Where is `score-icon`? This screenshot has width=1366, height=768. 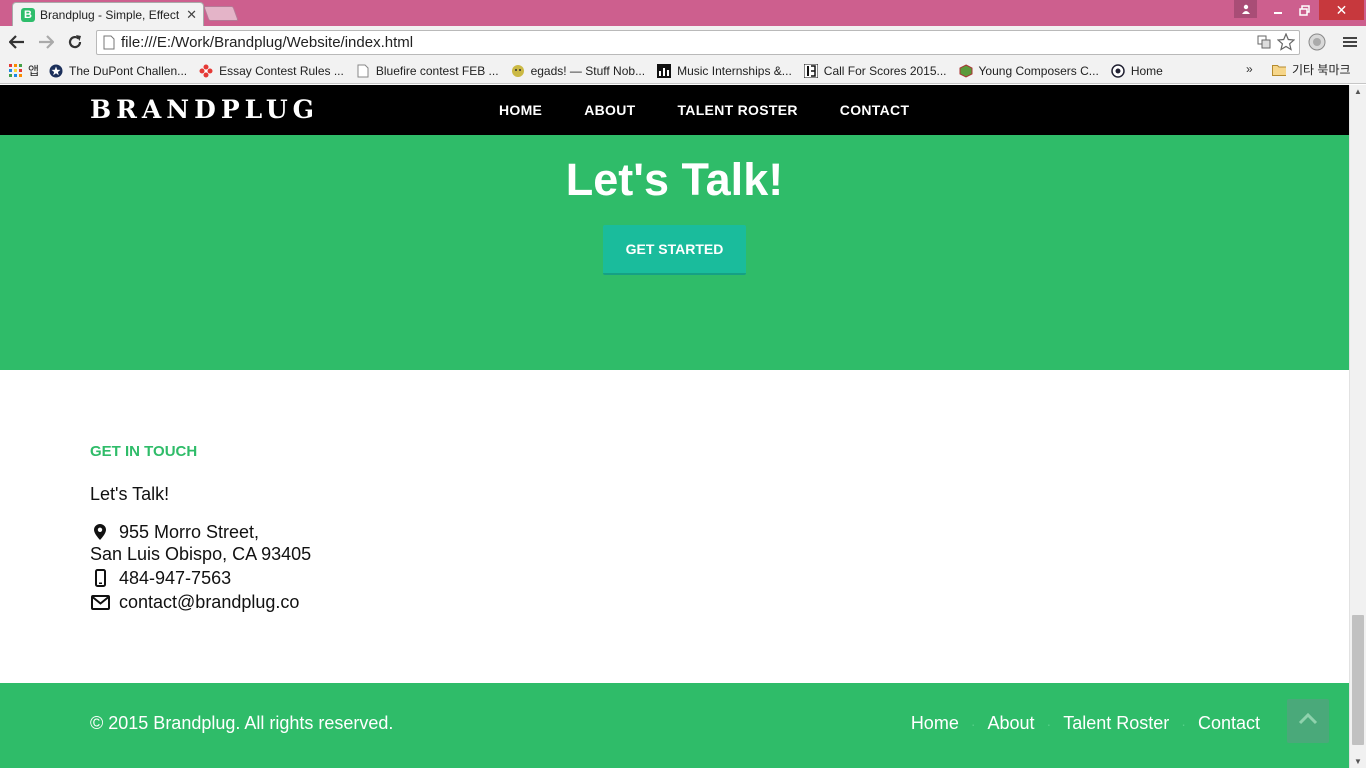
score-icon is located at coordinates (810, 70).